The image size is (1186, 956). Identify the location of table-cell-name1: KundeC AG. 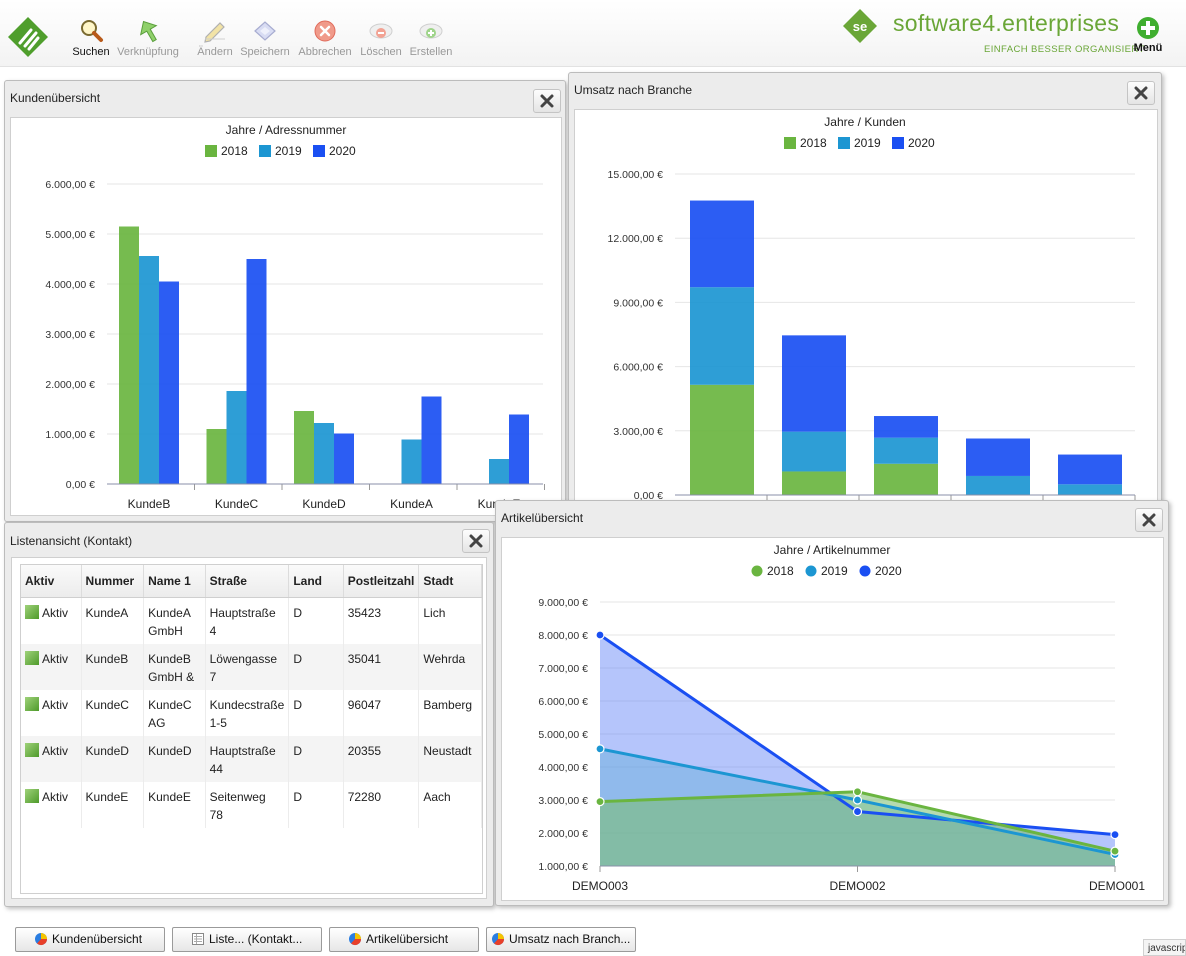
(174, 713).